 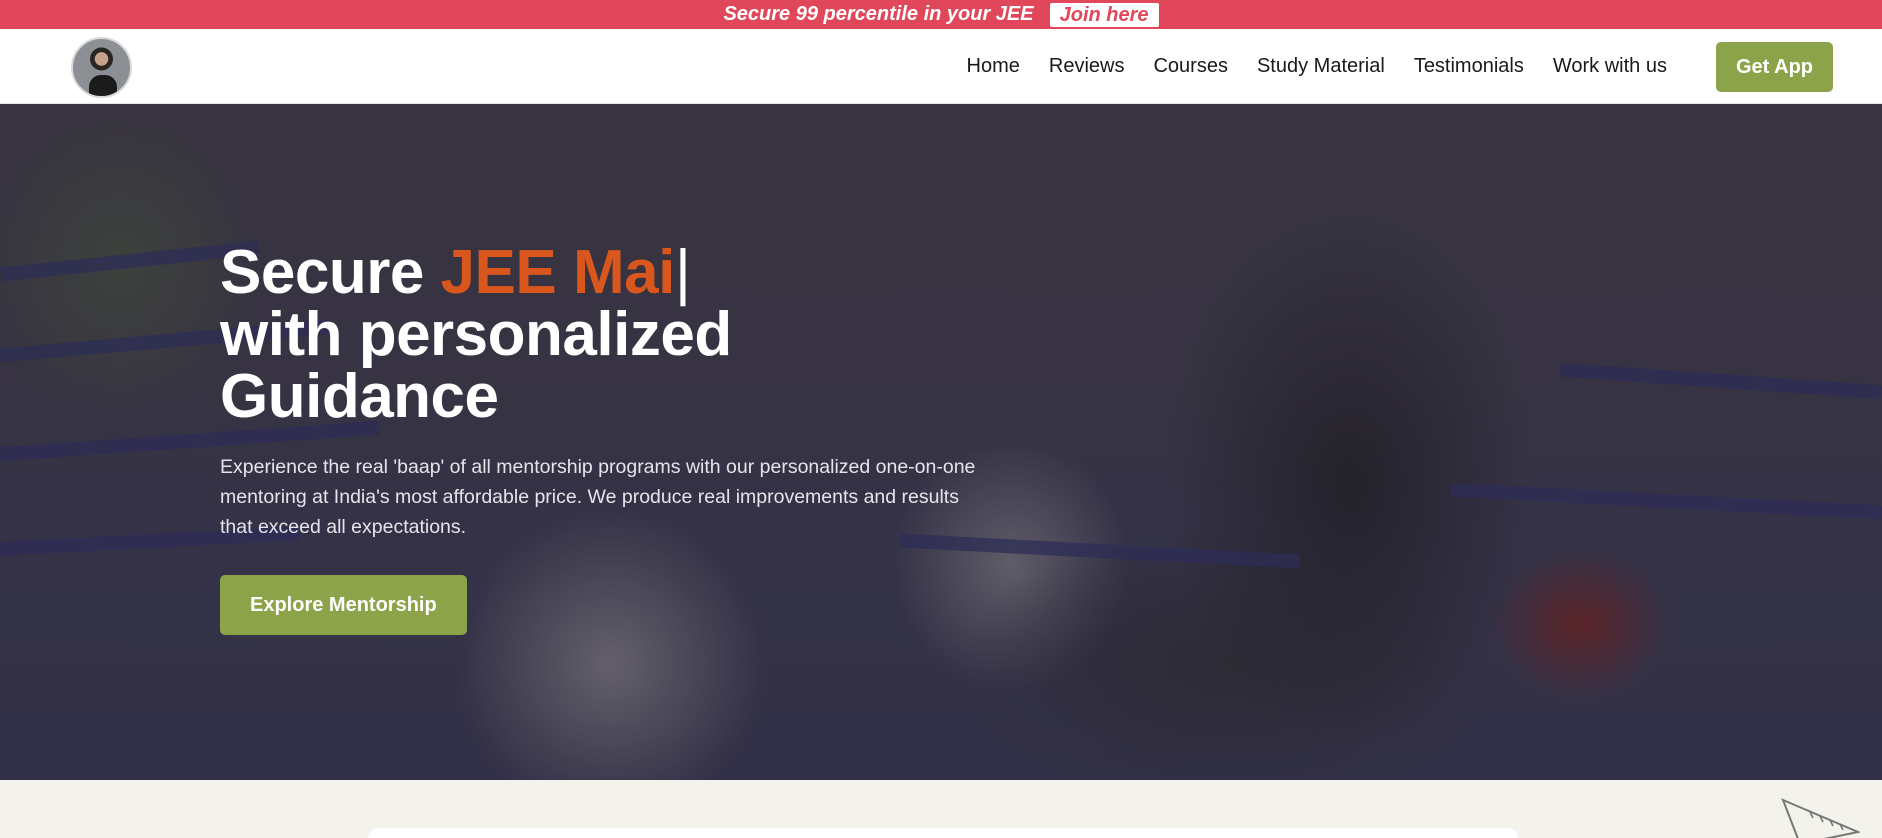 What do you see at coordinates (943, 833) in the screenshot?
I see `content-card` at bounding box center [943, 833].